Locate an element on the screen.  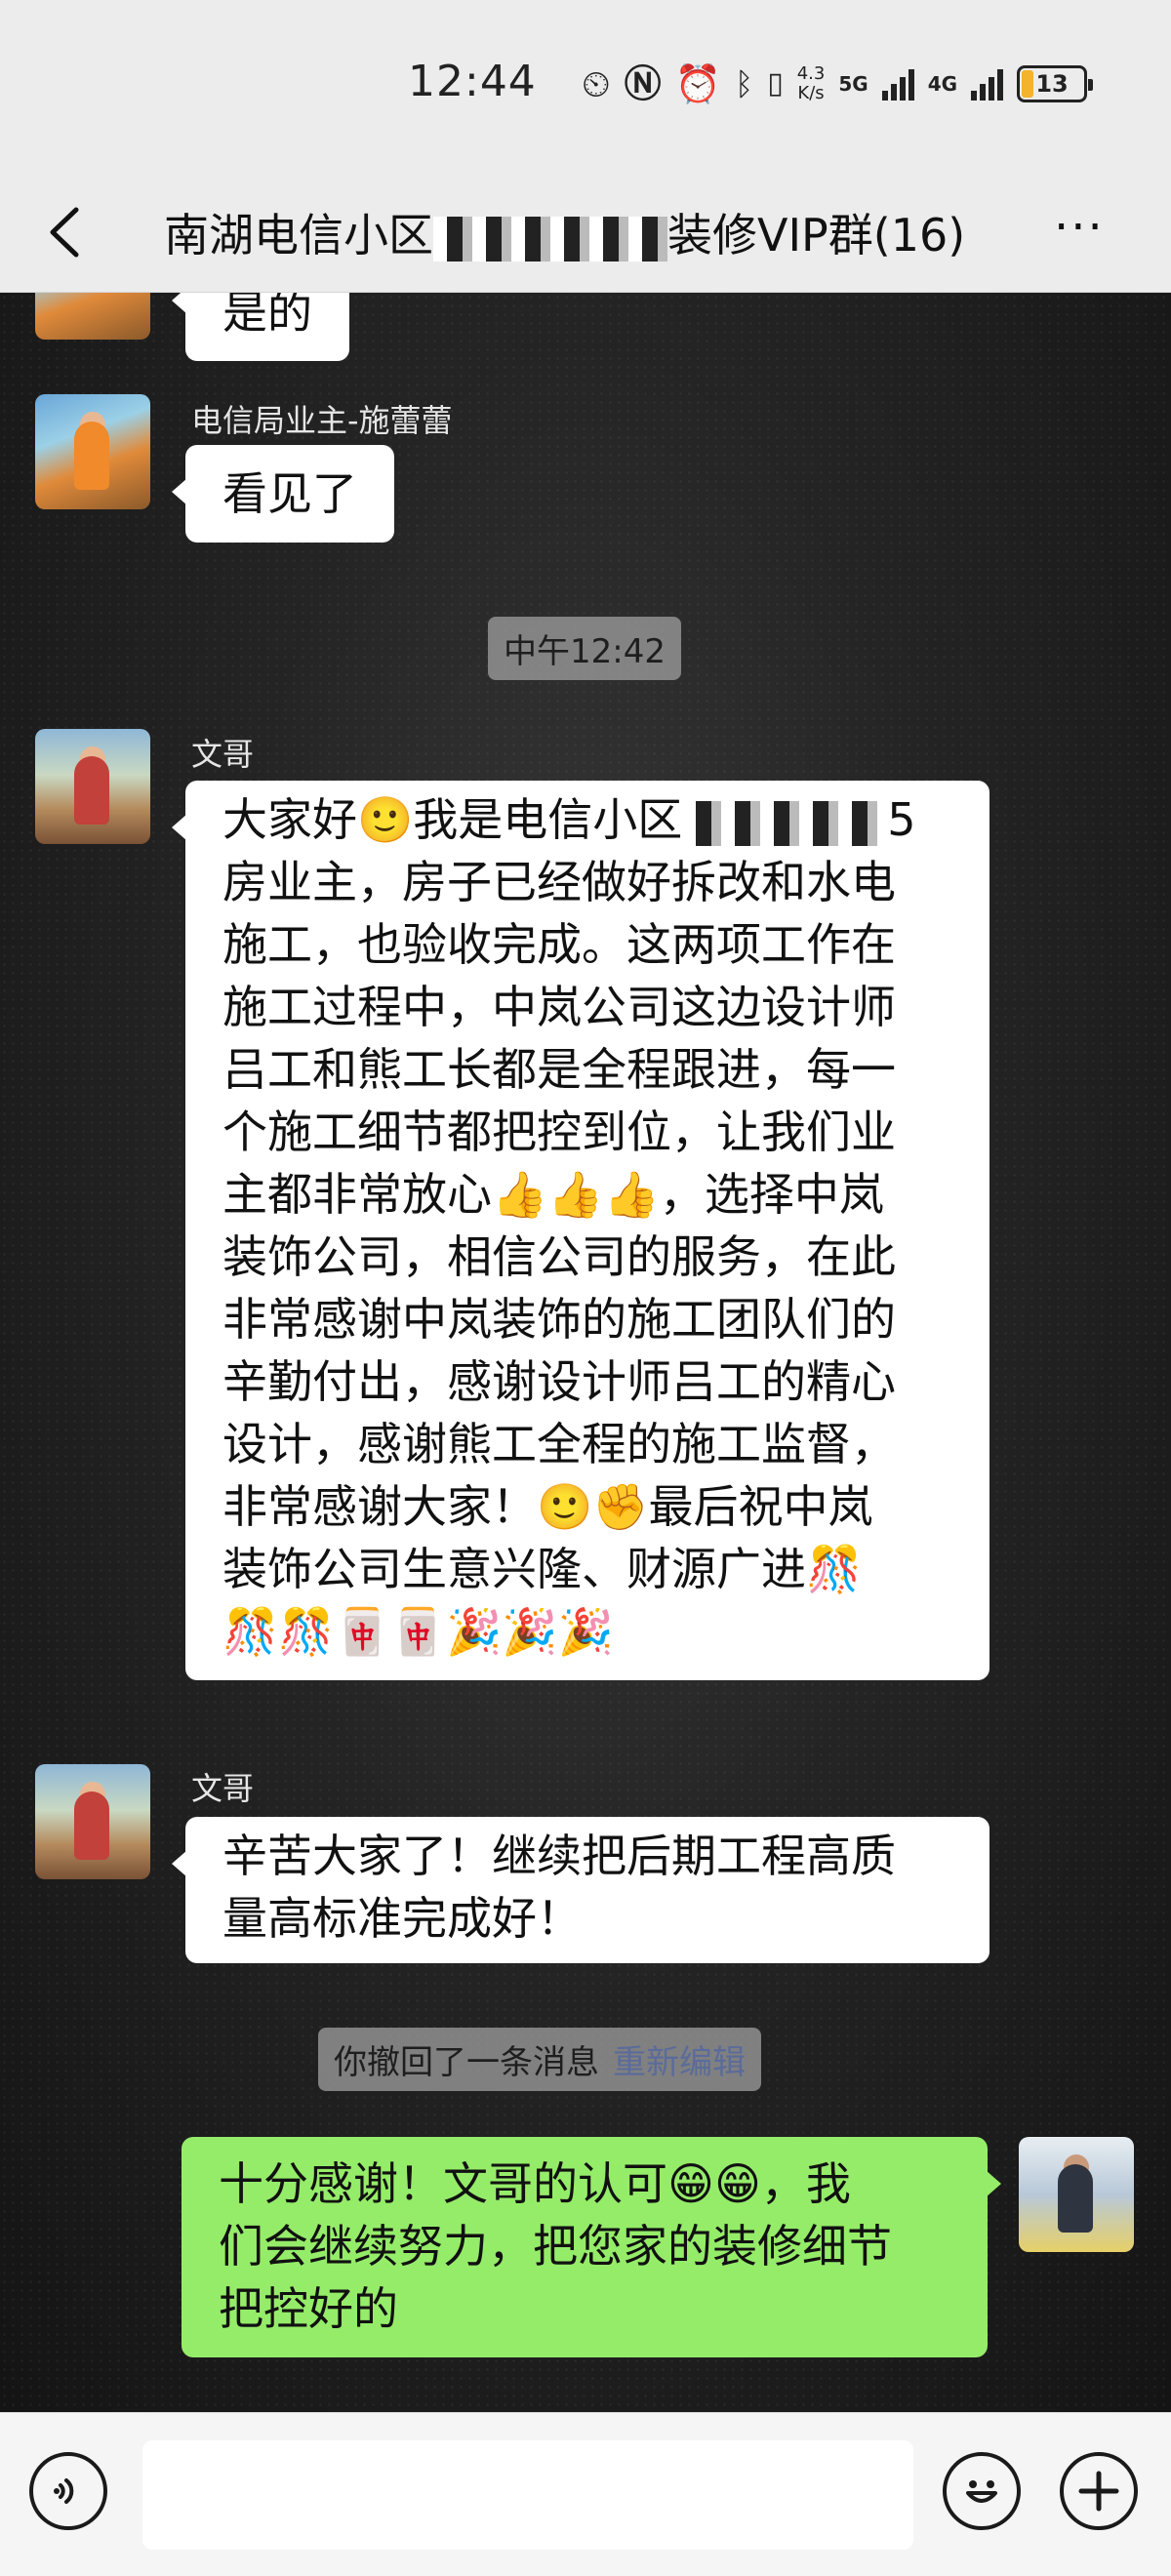
message-line: 主都非常放心👍👍👍，选择中岚 is located at coordinates (553, 1194).